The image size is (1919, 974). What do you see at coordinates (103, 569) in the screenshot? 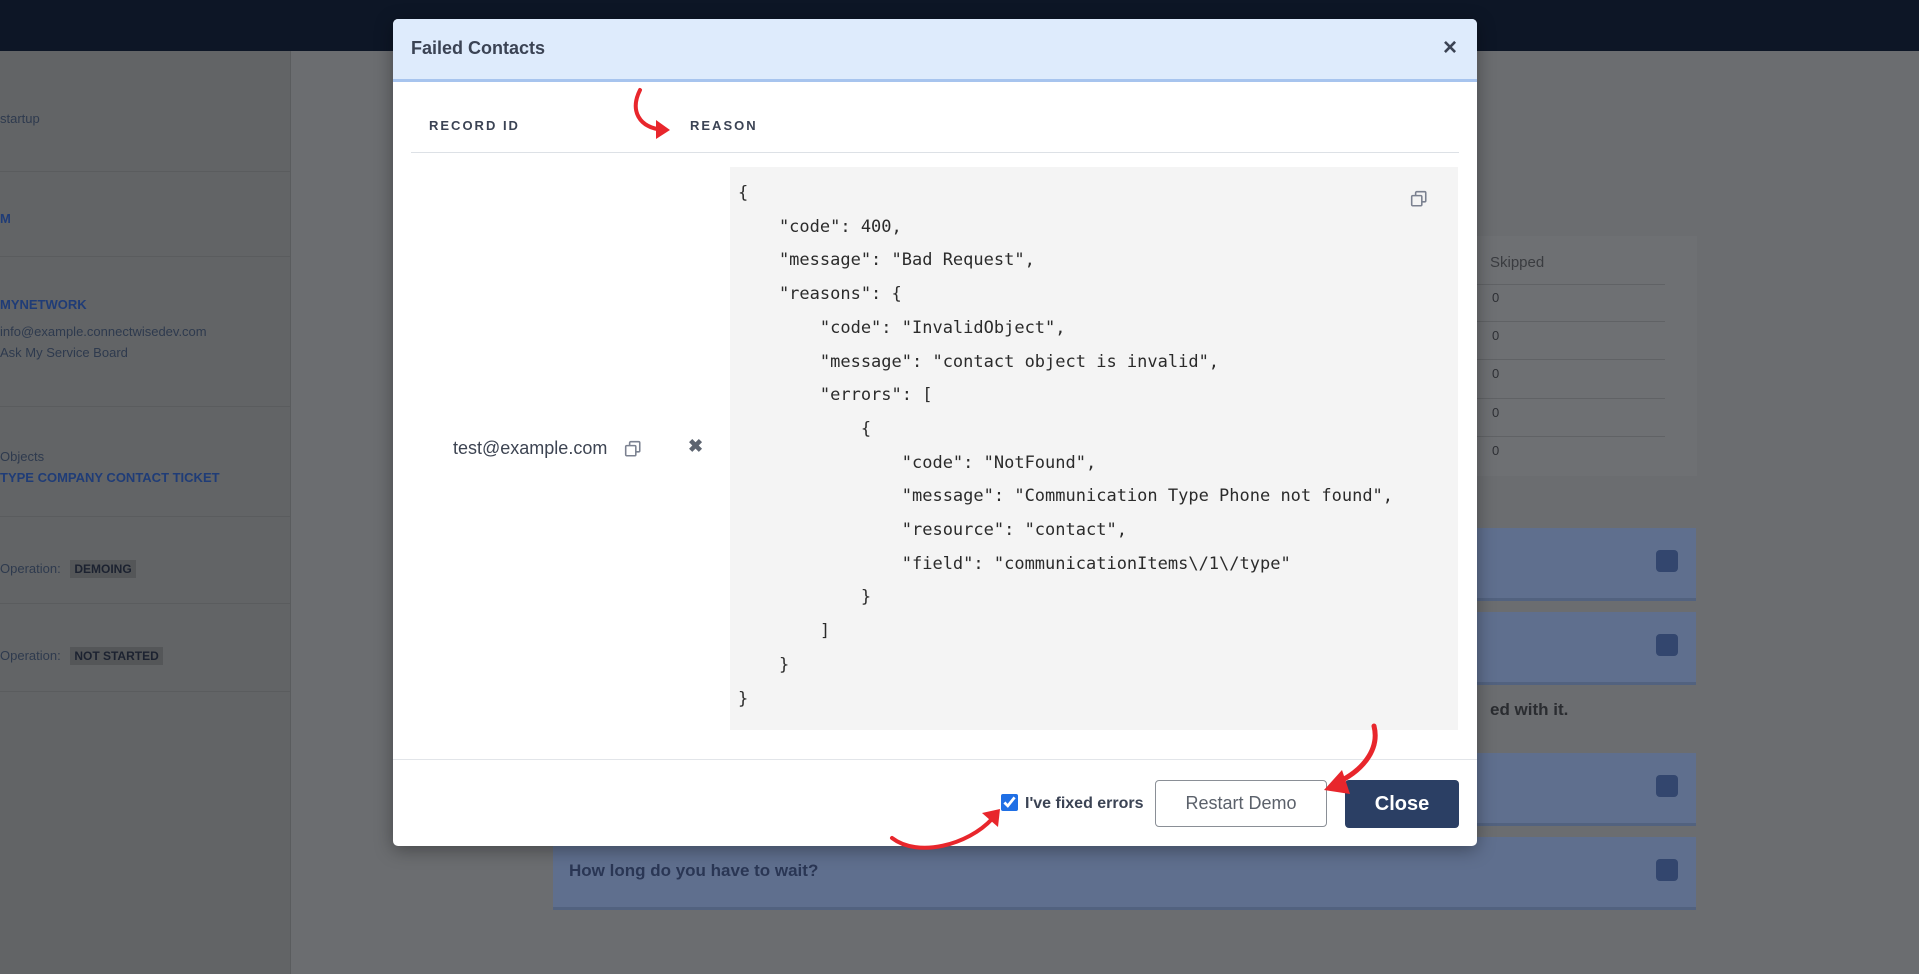
I see `status-badge: DEMOING` at bounding box center [103, 569].